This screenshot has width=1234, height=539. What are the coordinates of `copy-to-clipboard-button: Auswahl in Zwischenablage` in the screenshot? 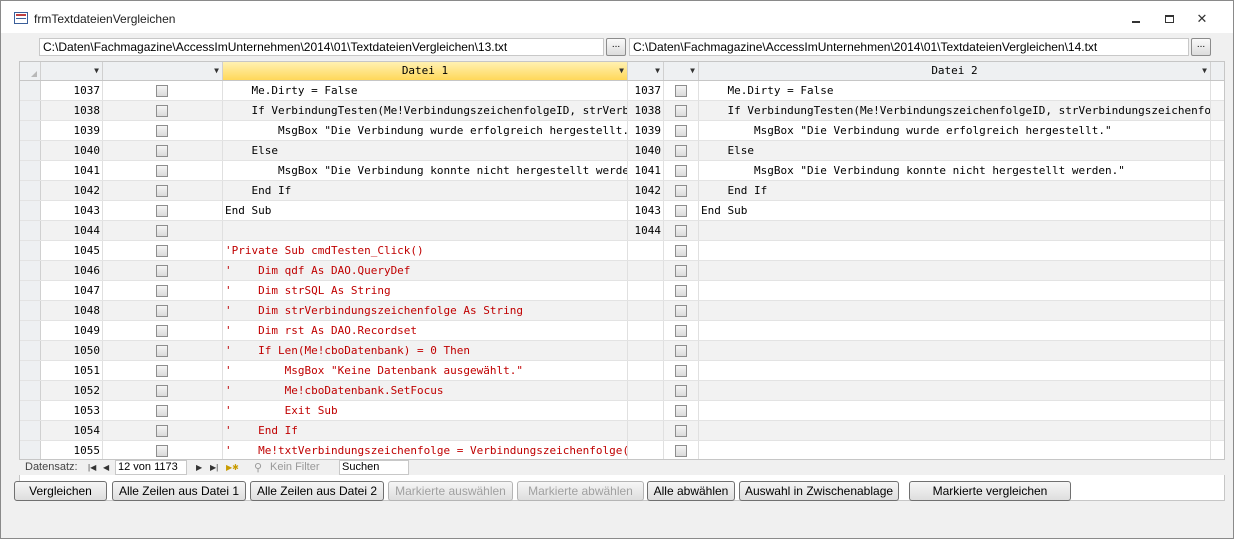 It's located at (819, 491).